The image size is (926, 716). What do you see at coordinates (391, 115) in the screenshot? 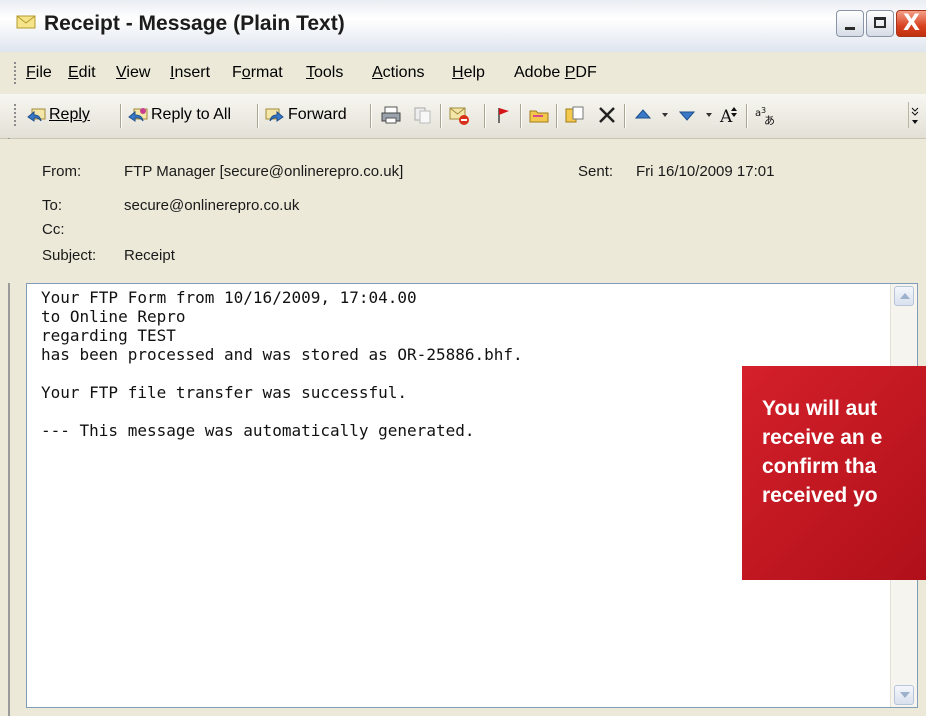
I see `print-icon` at bounding box center [391, 115].